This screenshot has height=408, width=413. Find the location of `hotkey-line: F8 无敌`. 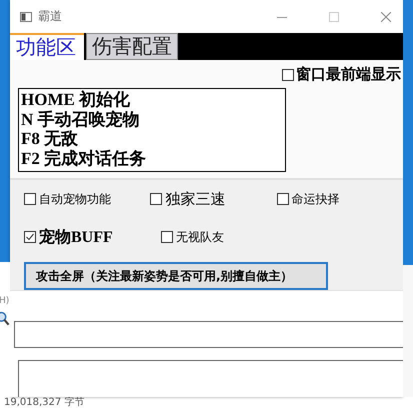

hotkey-line: F8 无敌 is located at coordinates (50, 138).